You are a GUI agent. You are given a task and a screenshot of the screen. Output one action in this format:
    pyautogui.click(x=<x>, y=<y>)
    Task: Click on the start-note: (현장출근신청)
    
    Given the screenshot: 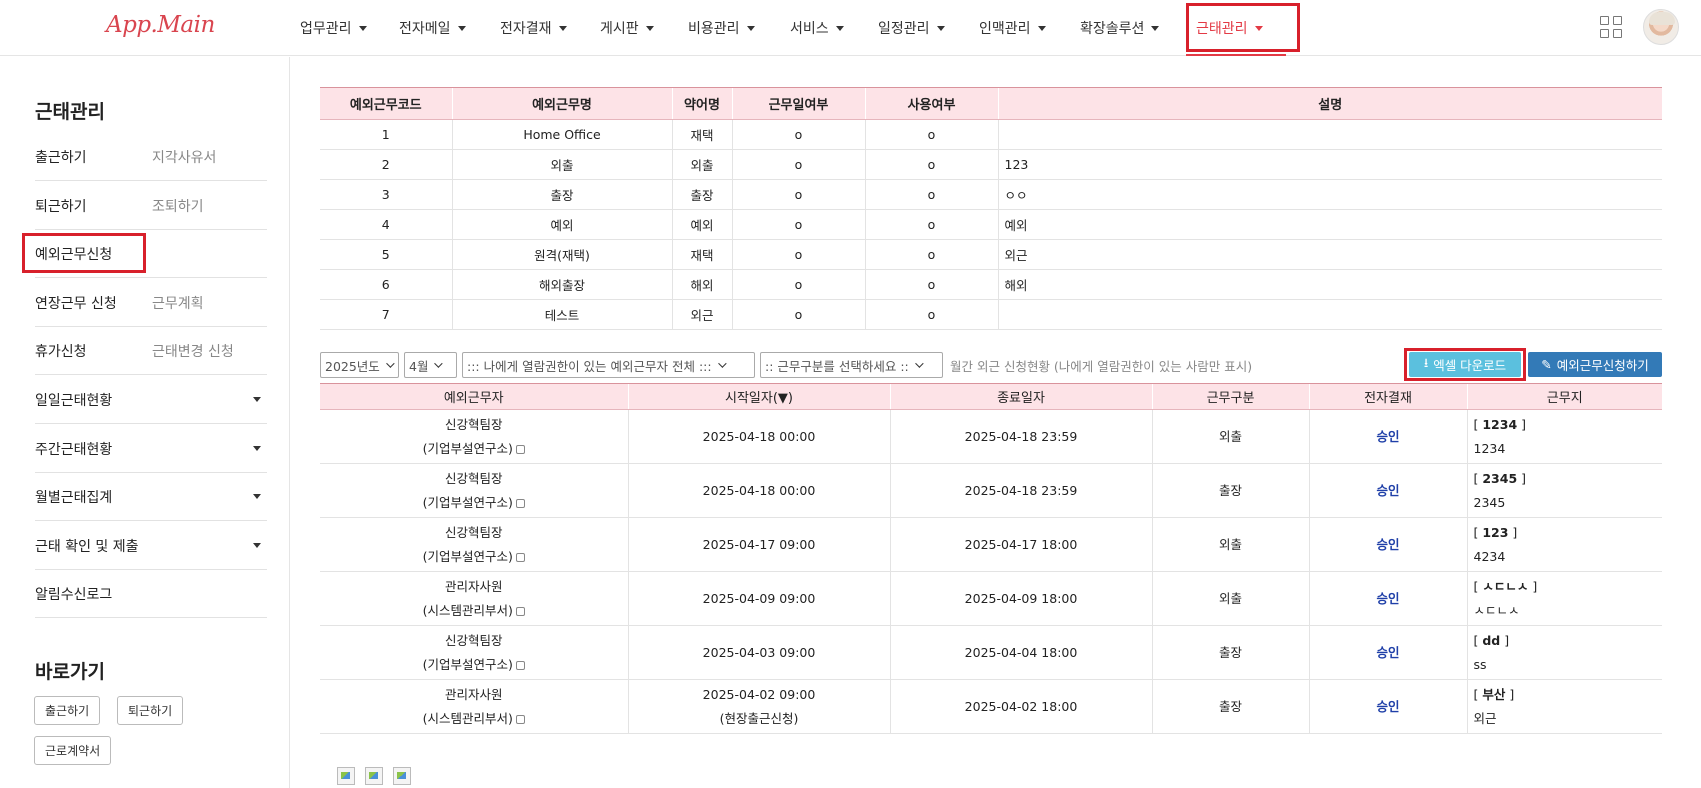 What is the action you would take?
    pyautogui.click(x=759, y=718)
    